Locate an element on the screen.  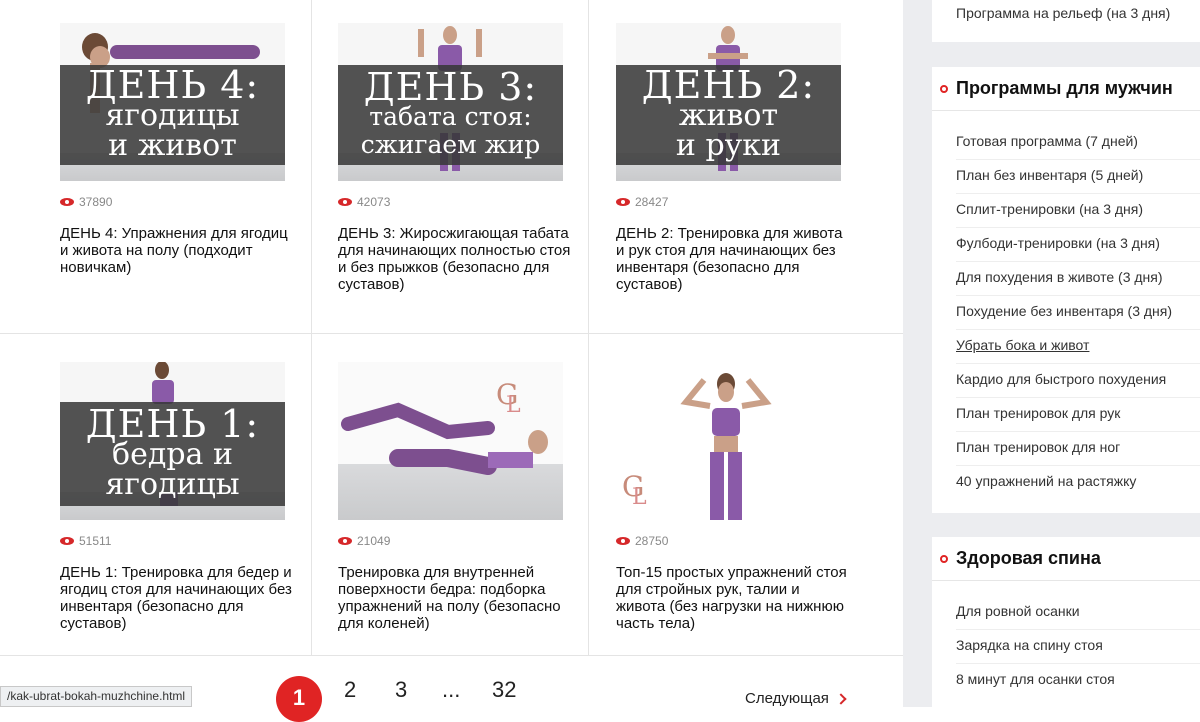
view-count-value: 51511 is located at coordinates (95, 541).